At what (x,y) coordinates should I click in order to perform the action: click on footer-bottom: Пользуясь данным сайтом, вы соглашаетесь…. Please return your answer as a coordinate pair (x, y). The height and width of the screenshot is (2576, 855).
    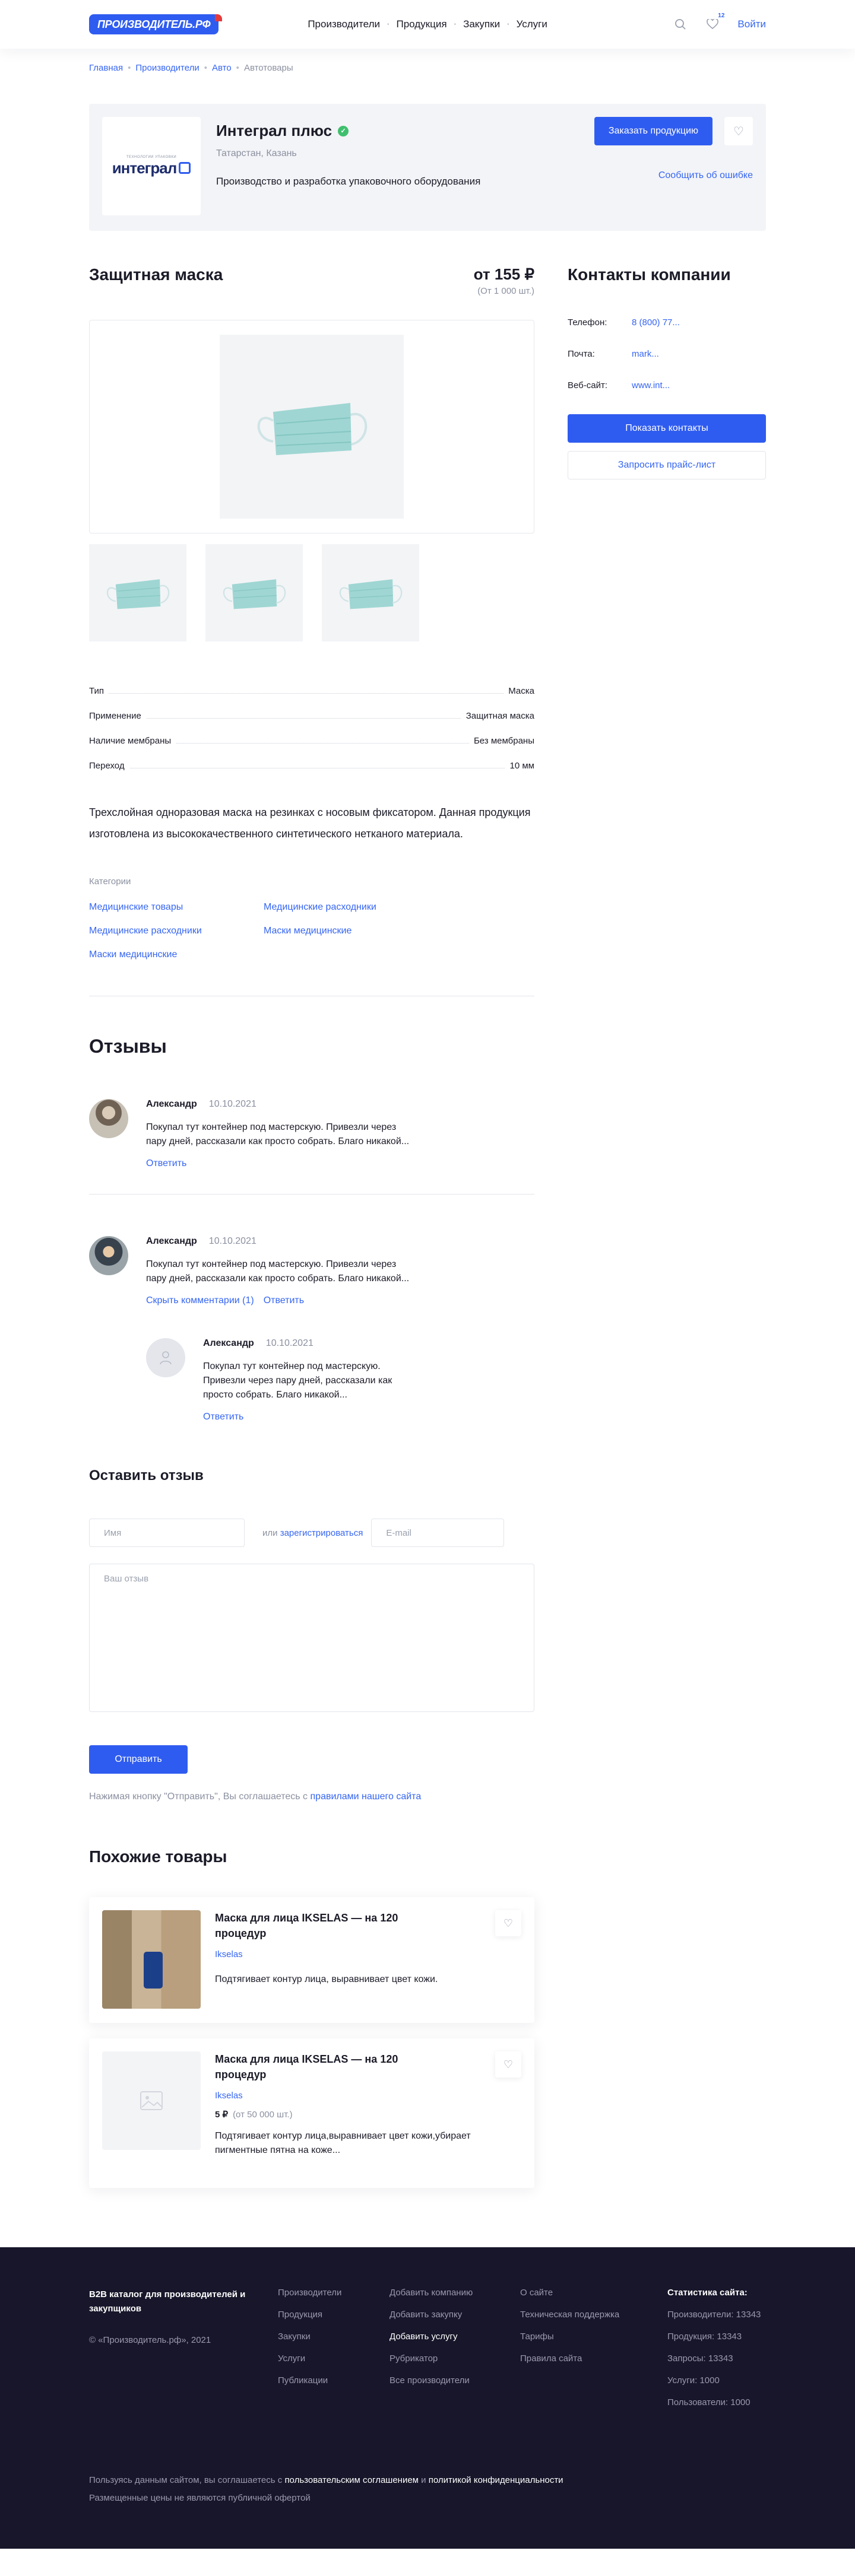
    Looking at the image, I should click on (427, 2489).